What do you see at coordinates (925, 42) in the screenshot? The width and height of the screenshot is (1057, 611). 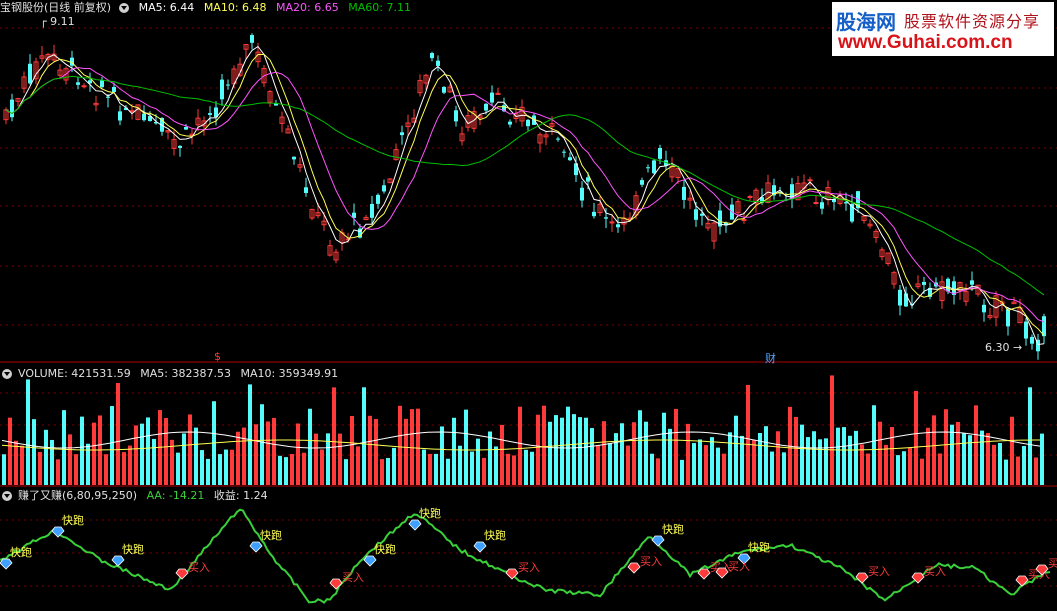 I see `watermark-url: www.Guhai.com.cn` at bounding box center [925, 42].